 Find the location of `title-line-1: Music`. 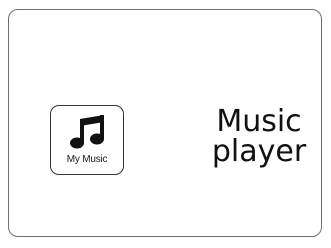

title-line-1: Music is located at coordinates (259, 121).